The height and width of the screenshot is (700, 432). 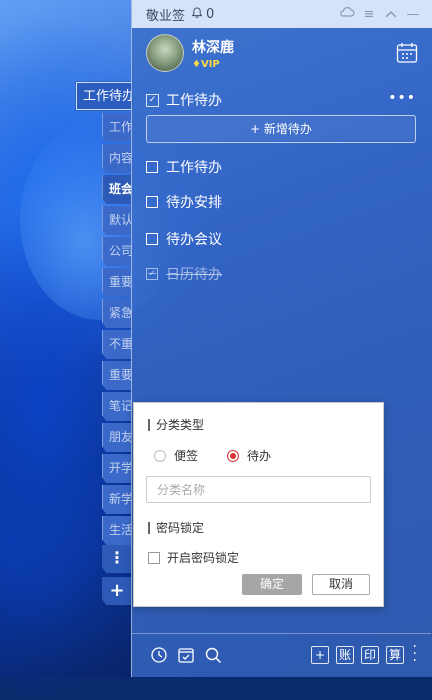 What do you see at coordinates (166, 16) in the screenshot?
I see `app-title: 敬业签` at bounding box center [166, 16].